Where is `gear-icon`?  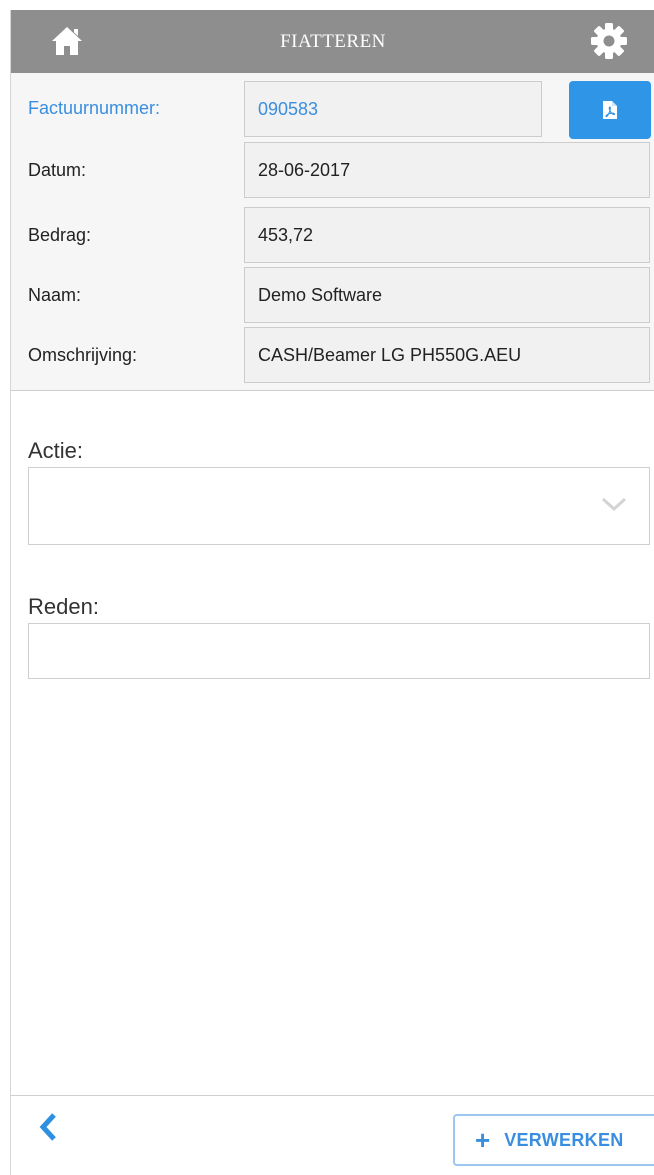 gear-icon is located at coordinates (609, 41).